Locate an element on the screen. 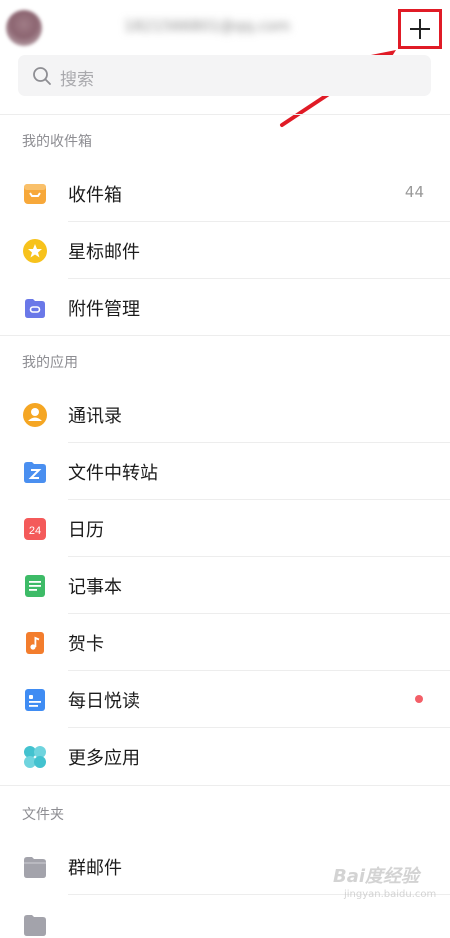  section-title-inbox: 我的收件箱 is located at coordinates (57, 142).